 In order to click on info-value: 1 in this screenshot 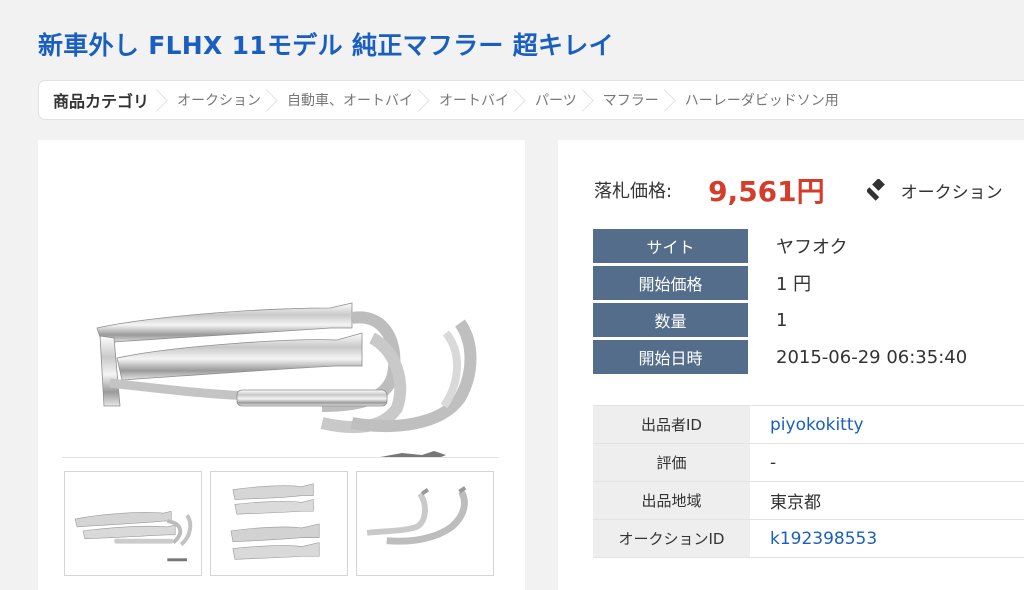, I will do `click(782, 320)`.